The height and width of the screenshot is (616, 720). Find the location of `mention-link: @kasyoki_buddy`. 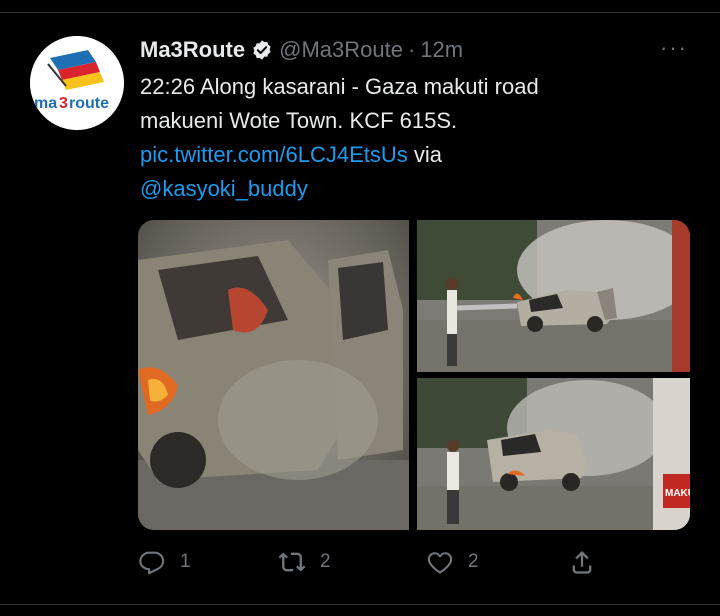

mention-link: @kasyoki_buddy is located at coordinates (224, 188).